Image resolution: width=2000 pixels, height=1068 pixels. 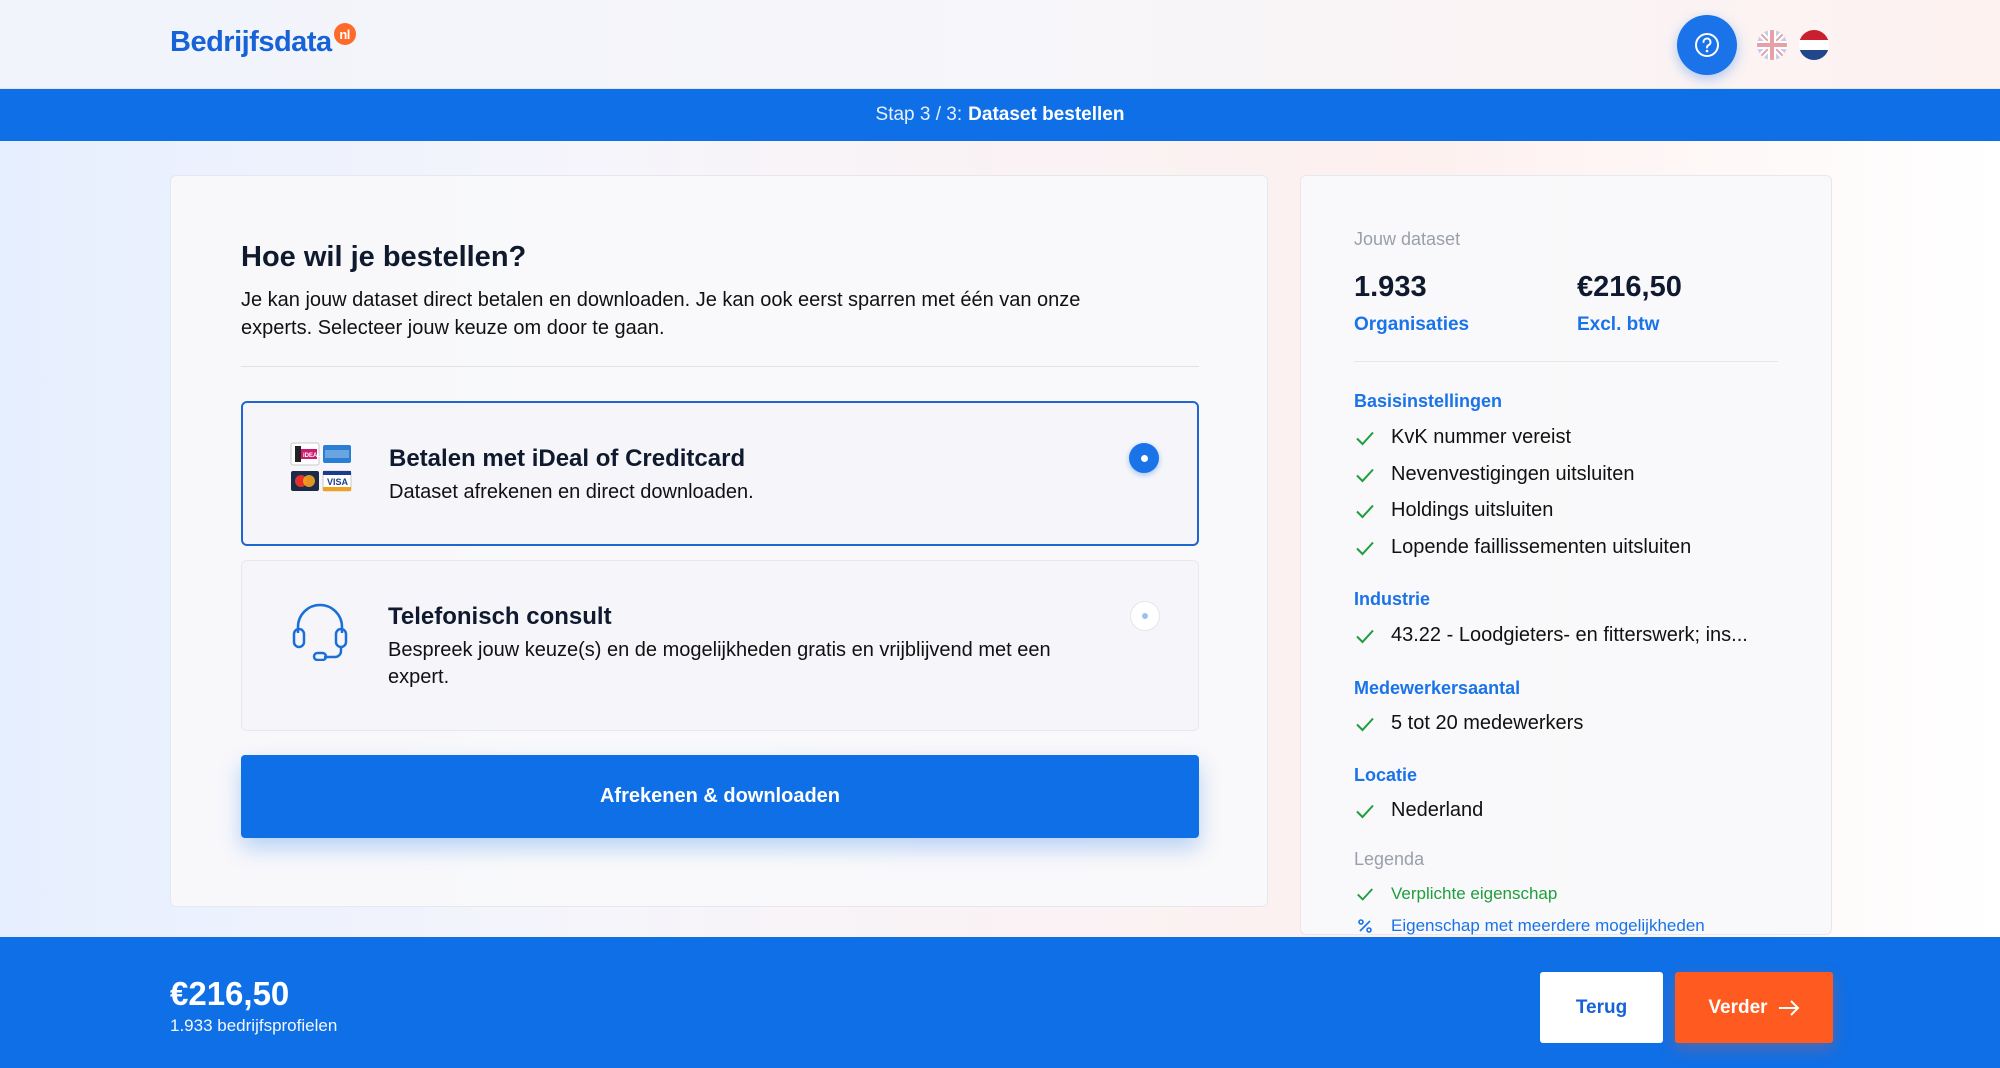 What do you see at coordinates (321, 471) in the screenshot?
I see `payment-methods-icon: iDEAL VISA` at bounding box center [321, 471].